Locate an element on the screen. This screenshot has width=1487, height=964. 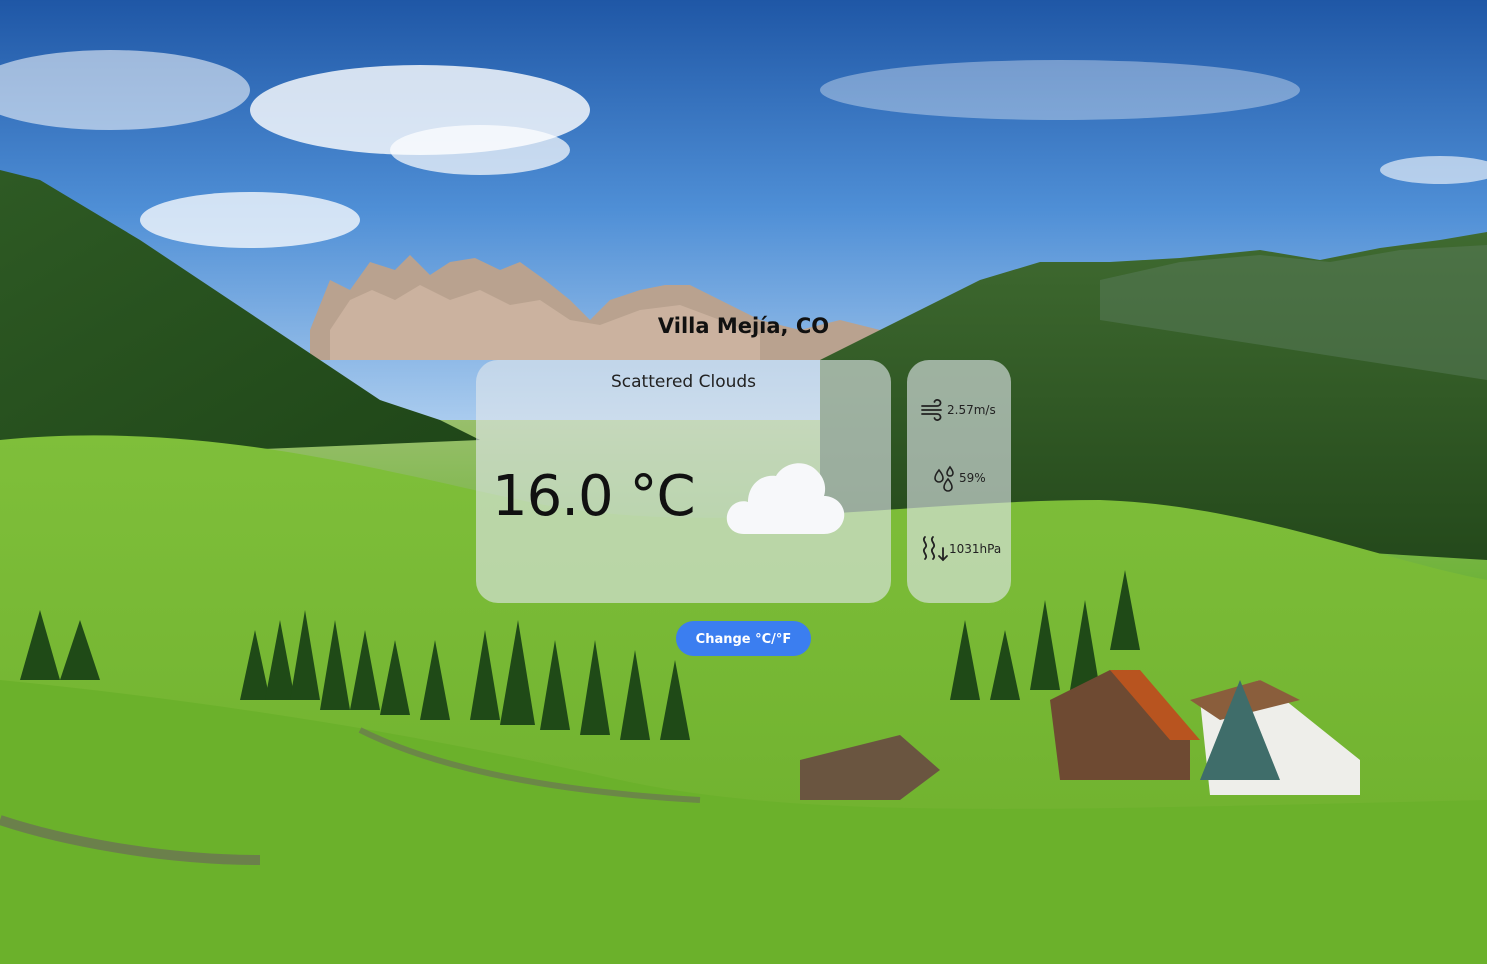
weather-description: Scattered Clouds is located at coordinates (683, 382).